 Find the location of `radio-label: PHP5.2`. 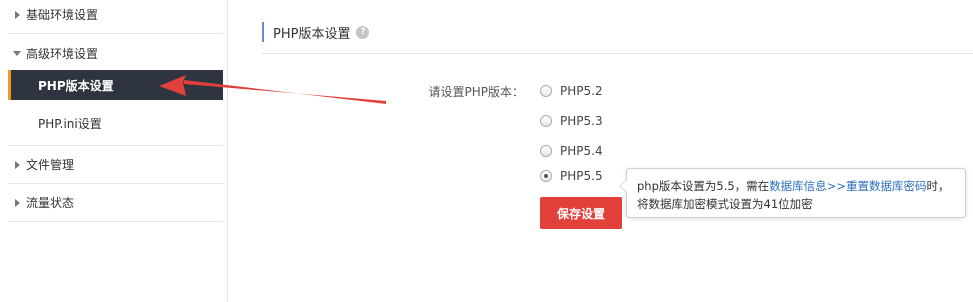

radio-label: PHP5.2 is located at coordinates (581, 91).